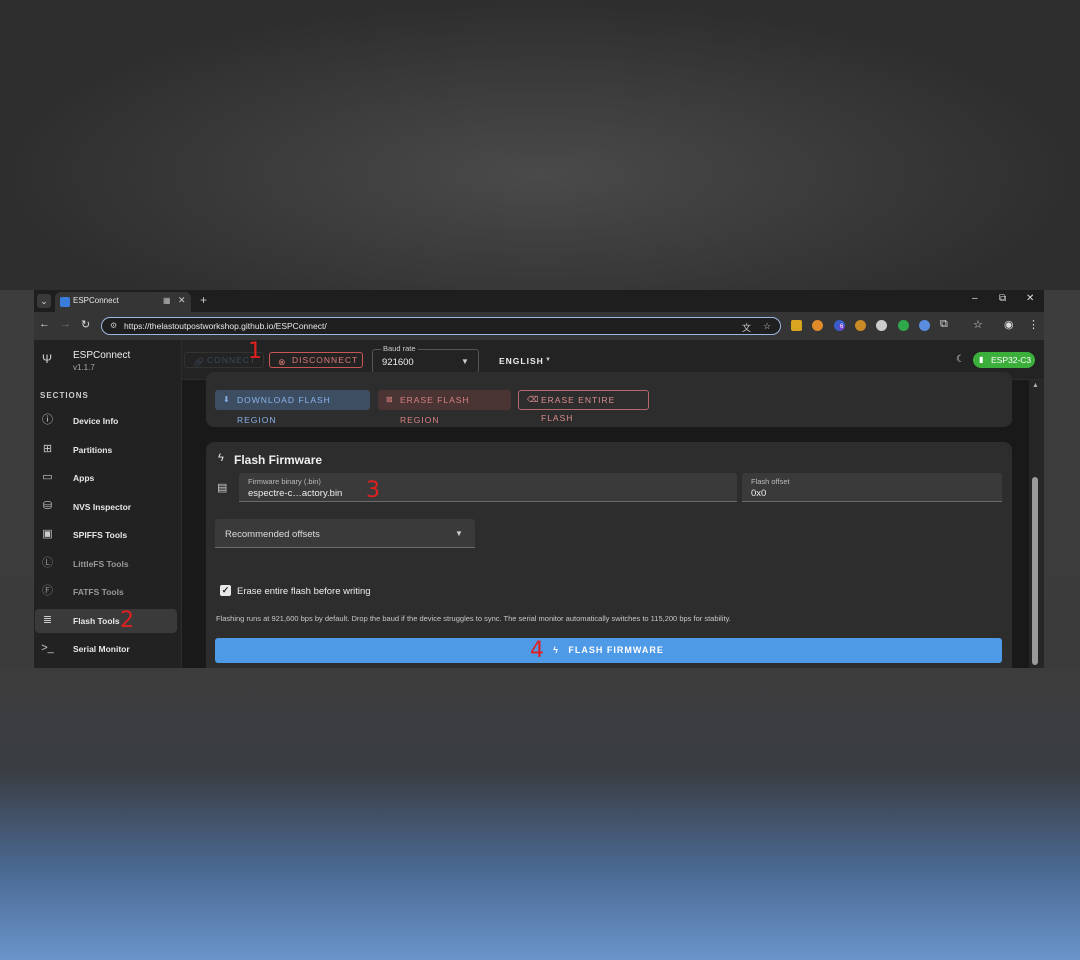 This screenshot has width=1080, height=960. I want to click on sidebar-item-label: Partitions, so click(93, 450).